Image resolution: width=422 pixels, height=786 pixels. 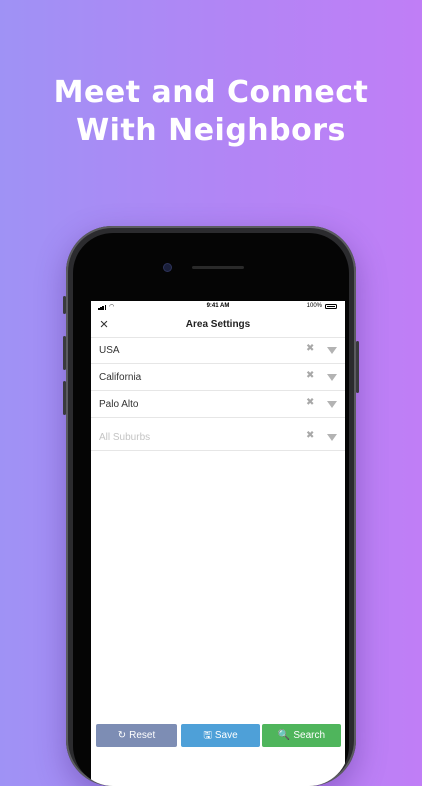 I want to click on search-button: 🔍 Search, so click(x=301, y=735).